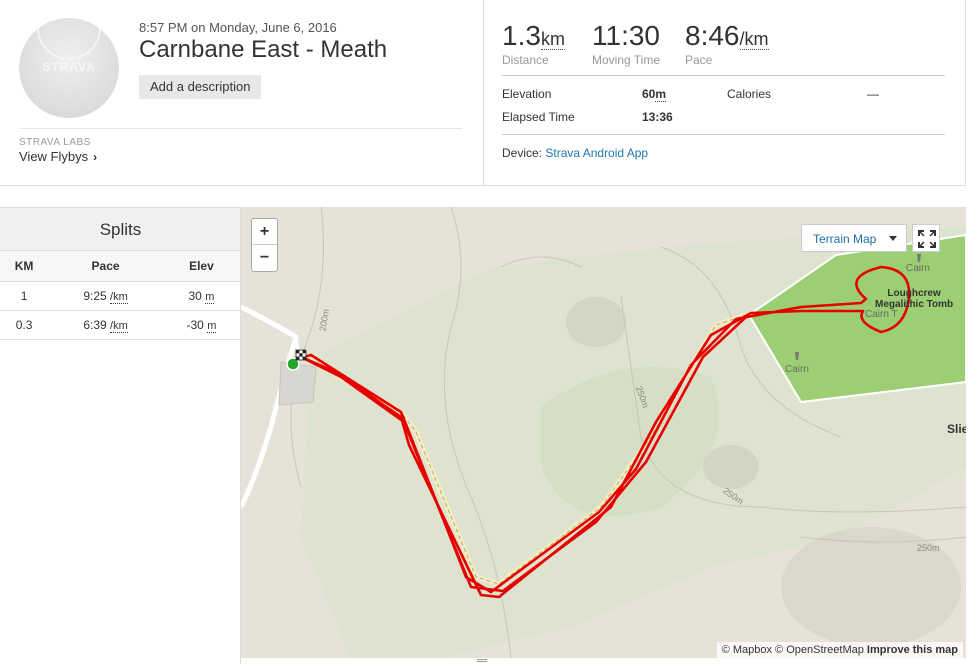 This screenshot has height=664, width=970. Describe the element at coordinates (482, 660) in the screenshot. I see `resize-handle` at that location.